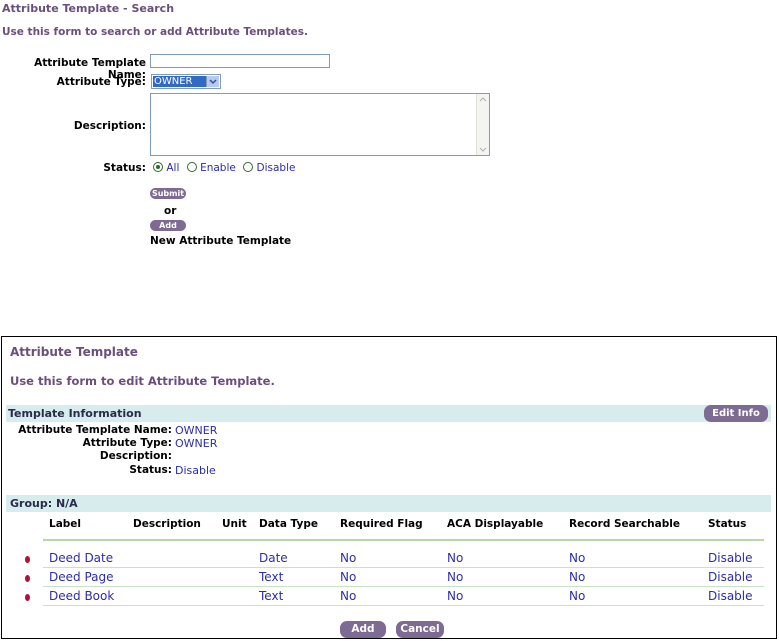 The image size is (779, 641). What do you see at coordinates (420, 629) in the screenshot?
I see `cancel-button: Cancel` at bounding box center [420, 629].